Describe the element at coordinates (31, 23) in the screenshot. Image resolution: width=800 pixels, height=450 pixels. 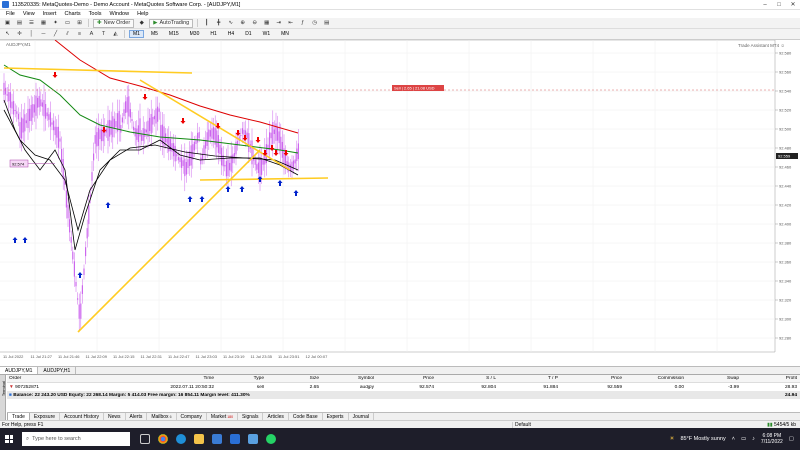
I see `market-watch-icon: ☰` at that location.